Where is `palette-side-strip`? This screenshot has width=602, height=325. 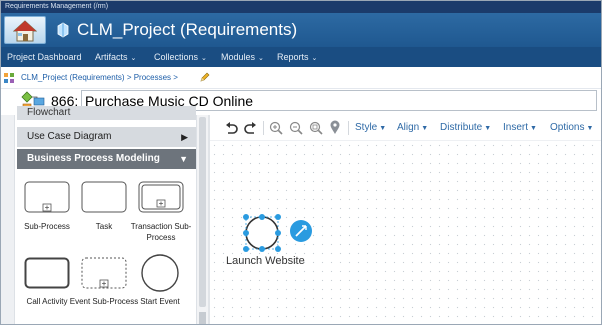 palette-side-strip is located at coordinates (8, 219).